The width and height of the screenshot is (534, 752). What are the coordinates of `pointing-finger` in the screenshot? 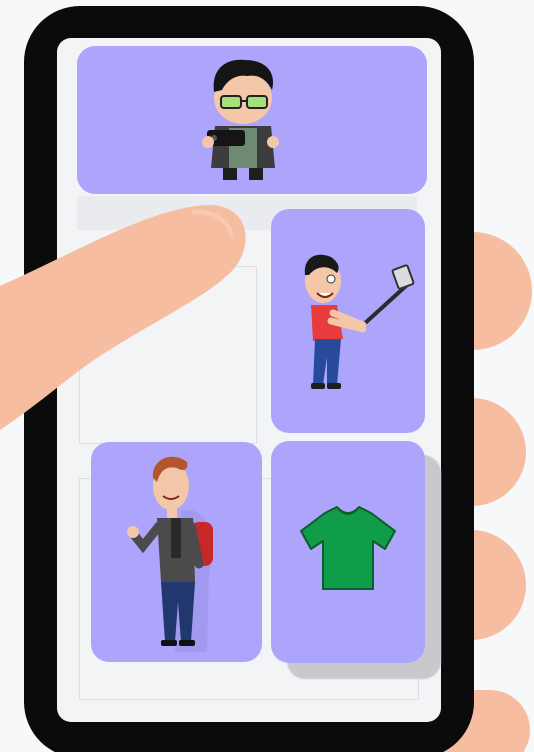 It's located at (123, 317).